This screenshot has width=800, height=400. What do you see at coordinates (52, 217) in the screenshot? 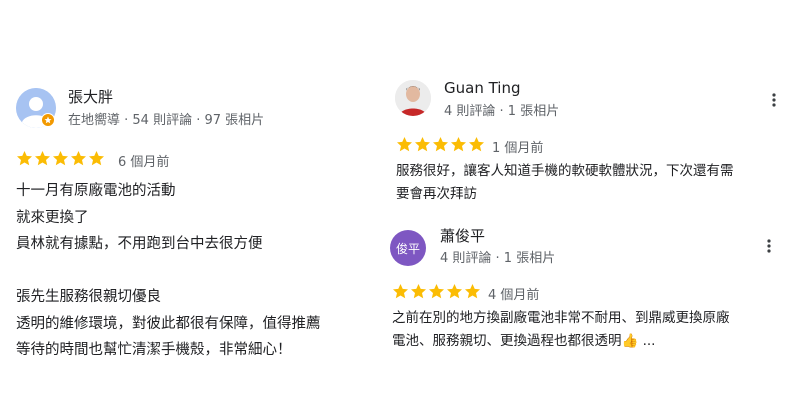
I see `review-text-line: 就來更換了` at bounding box center [52, 217].